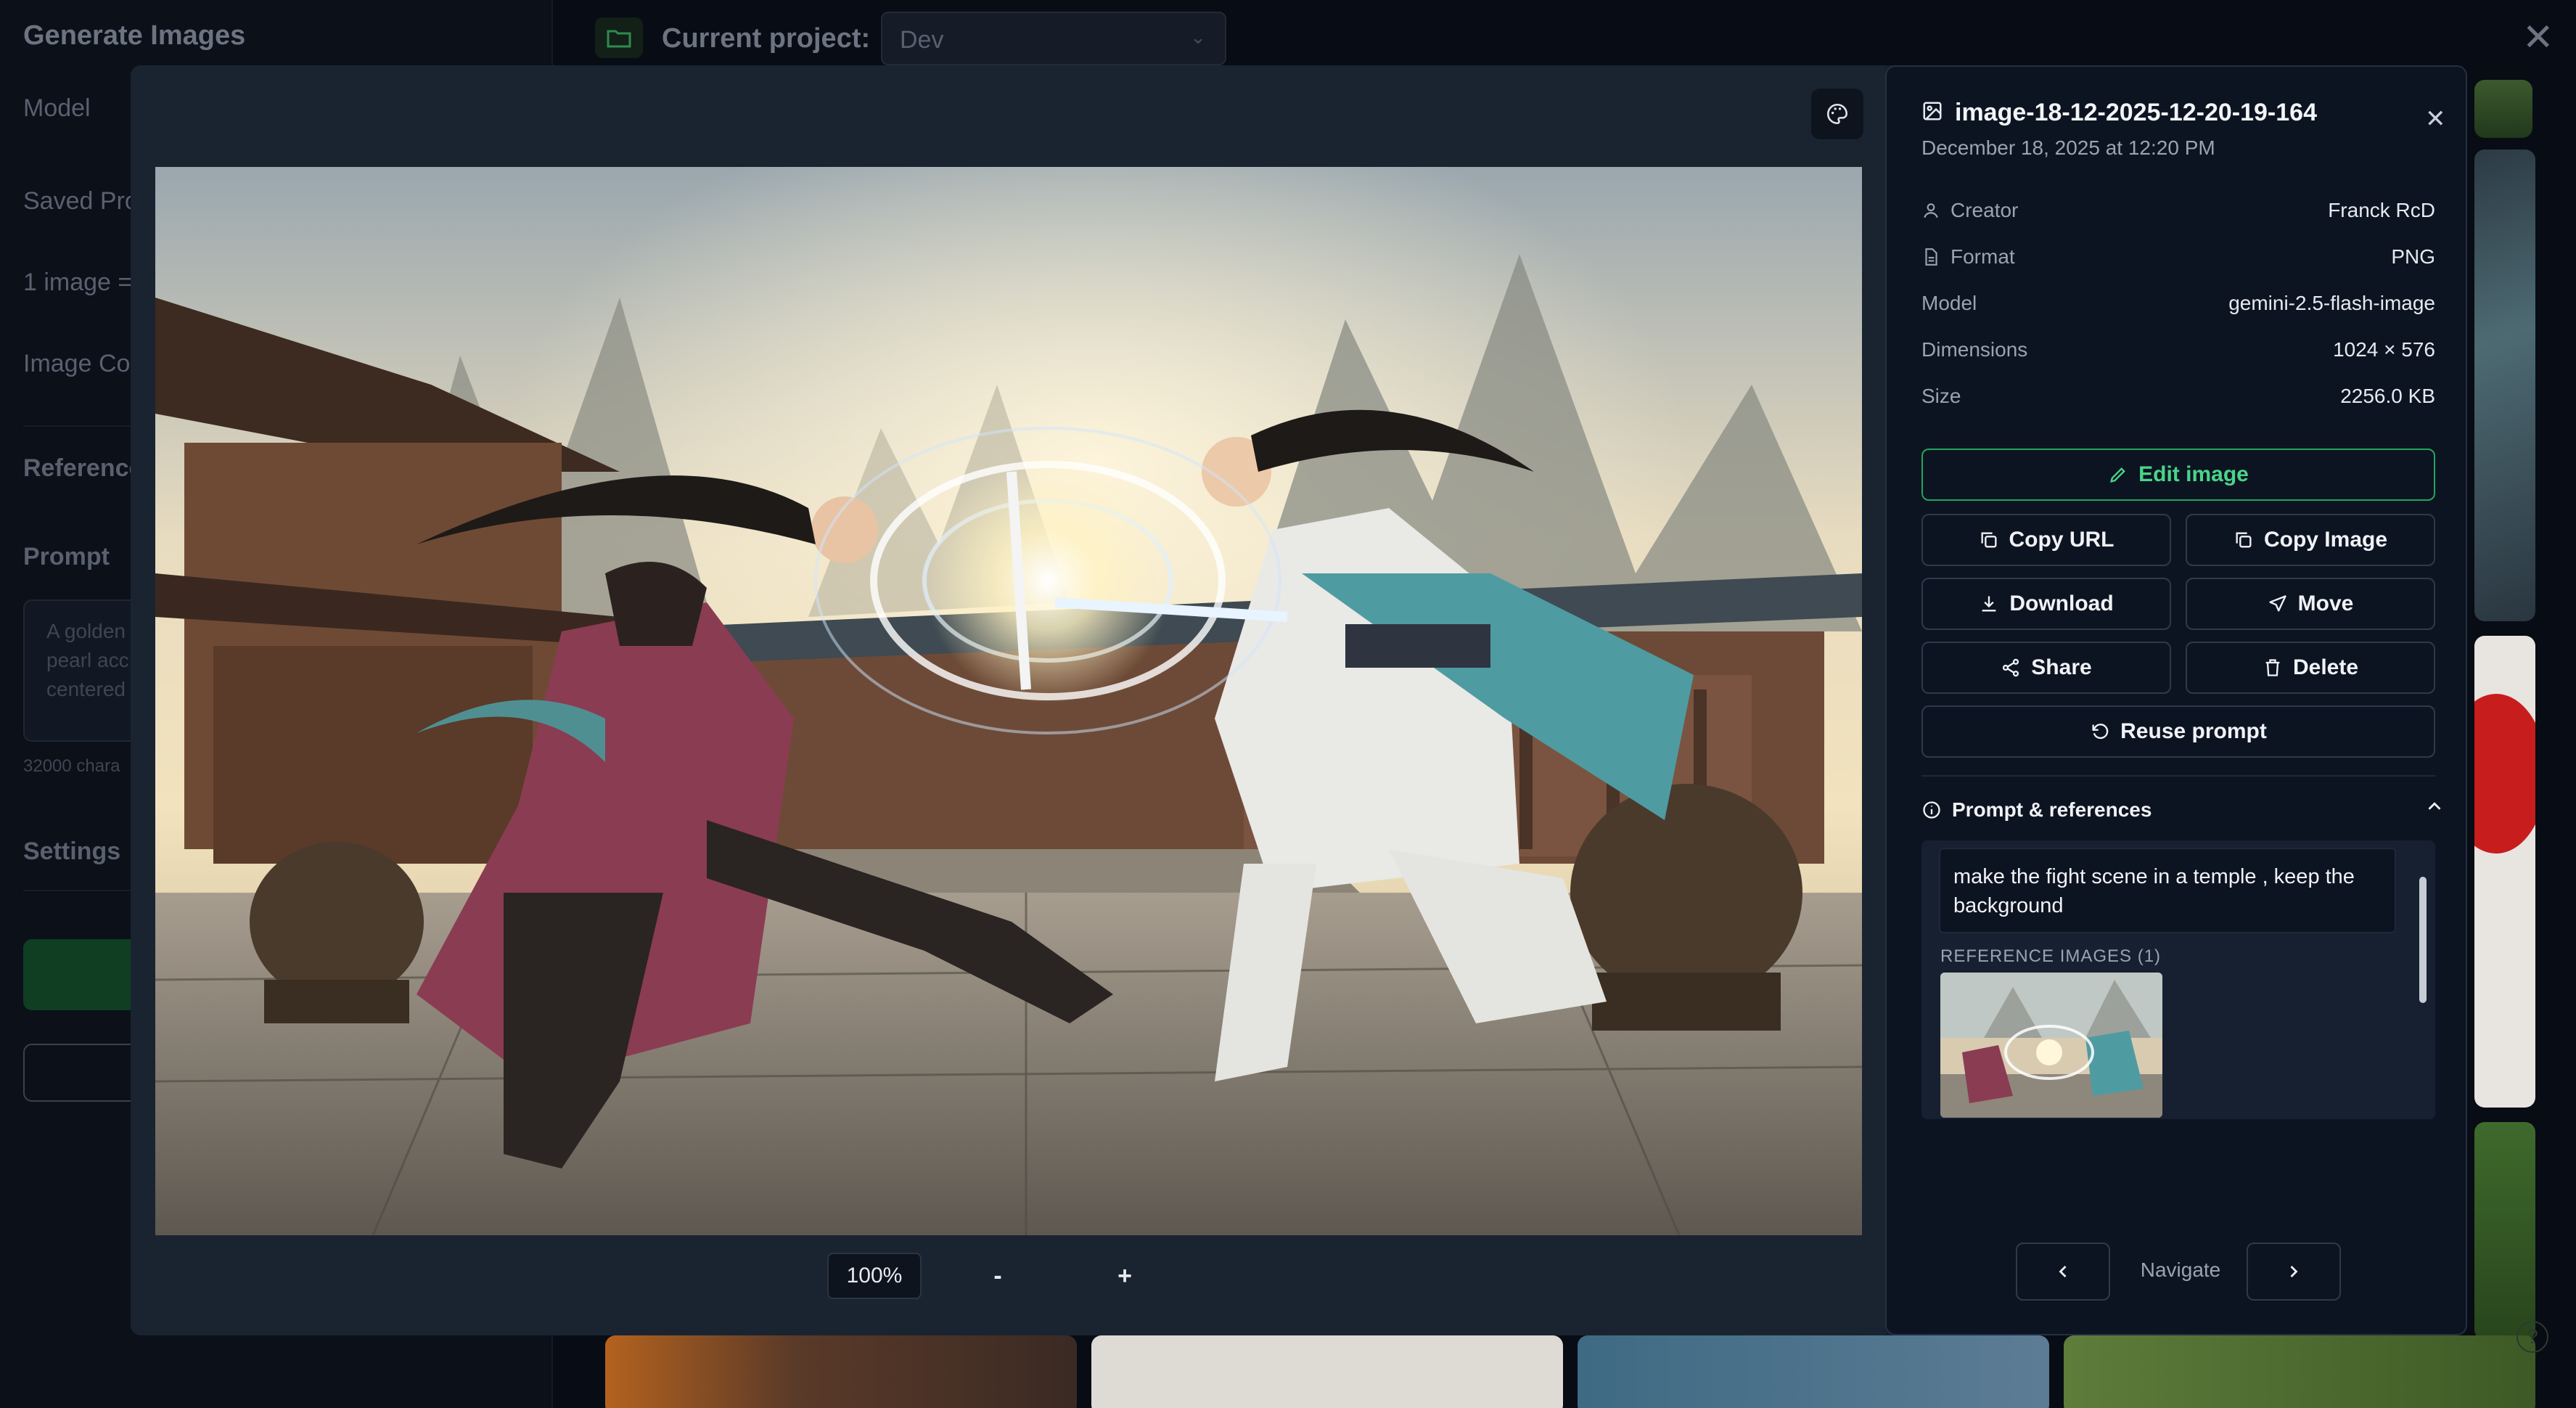 Image resolution: width=2576 pixels, height=1408 pixels. I want to click on send-icon, so click(2277, 603).